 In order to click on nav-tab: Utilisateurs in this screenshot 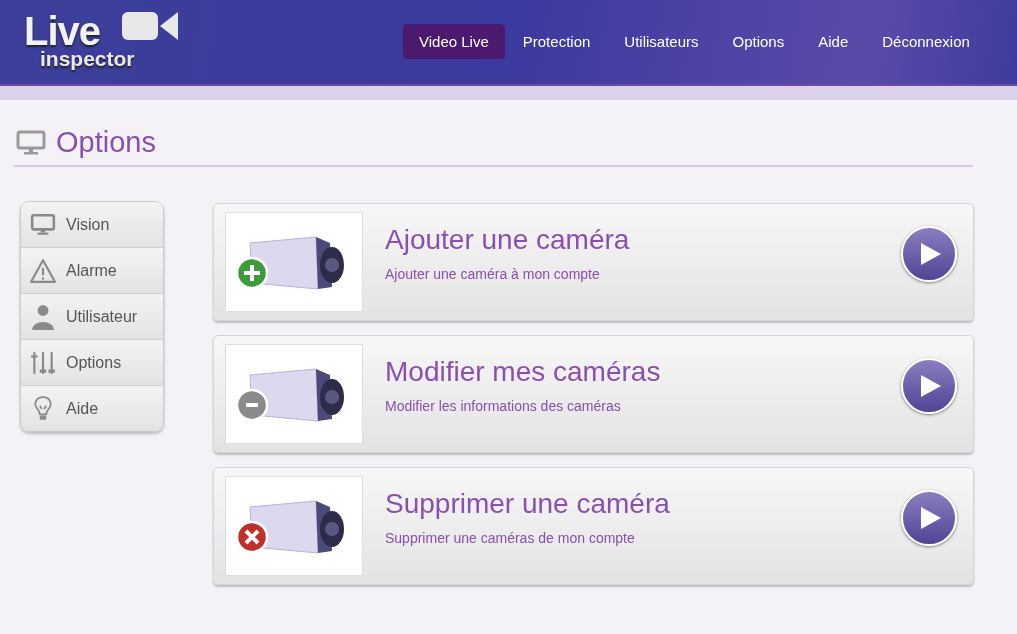, I will do `click(661, 41)`.